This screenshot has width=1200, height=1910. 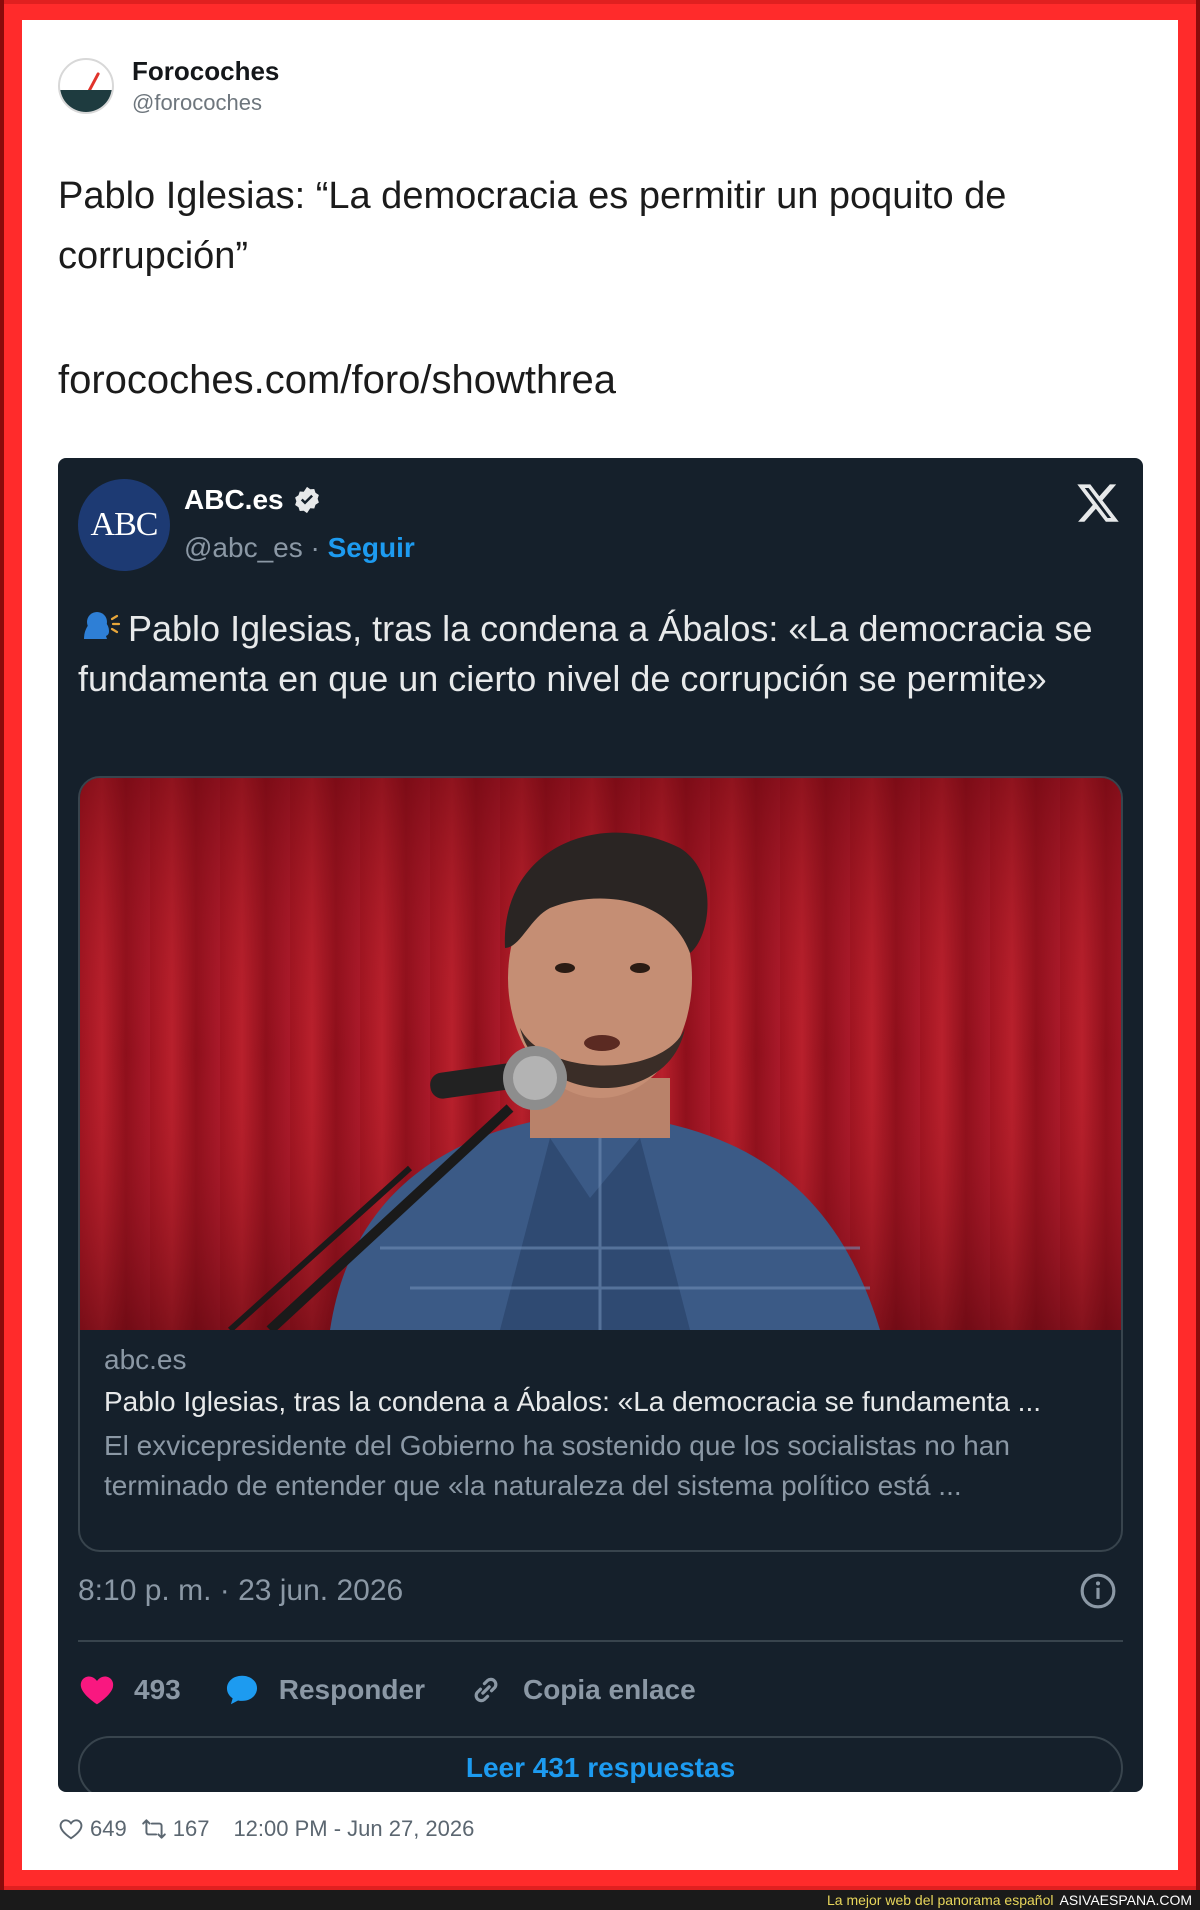 I want to click on speedometer-base-icon, so click(x=86, y=101).